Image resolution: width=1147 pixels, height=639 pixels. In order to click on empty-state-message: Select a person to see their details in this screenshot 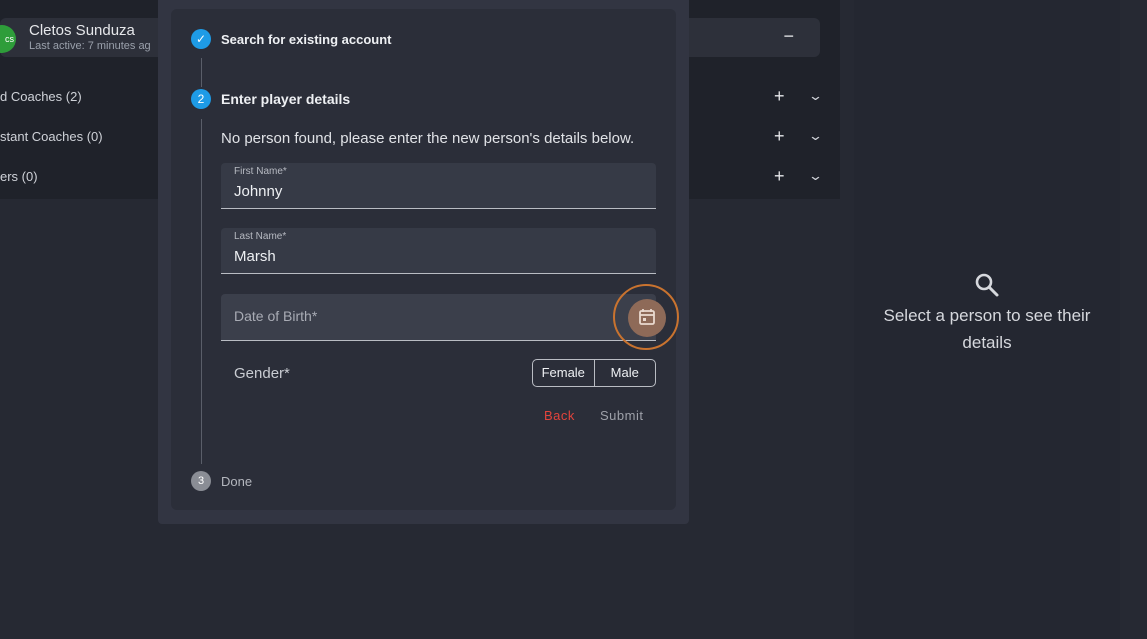, I will do `click(987, 329)`.